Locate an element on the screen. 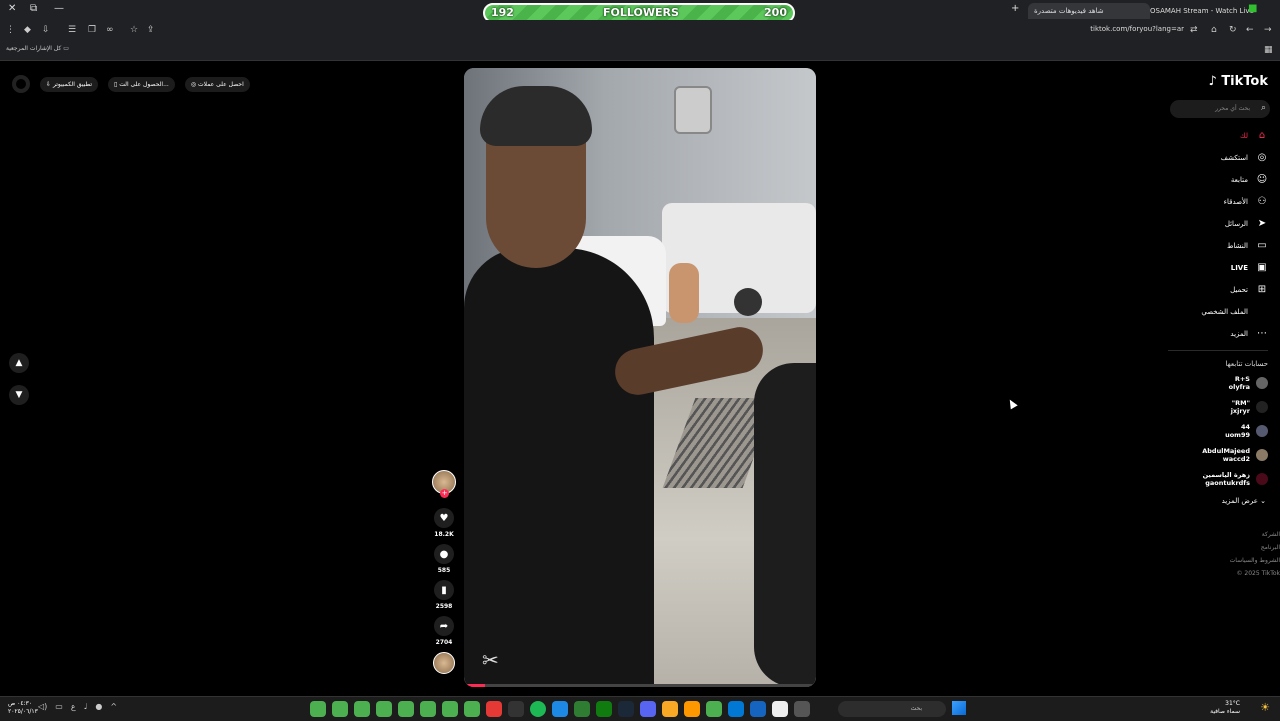 This screenshot has height=721, width=1280. spotify-icon is located at coordinates (538, 709).